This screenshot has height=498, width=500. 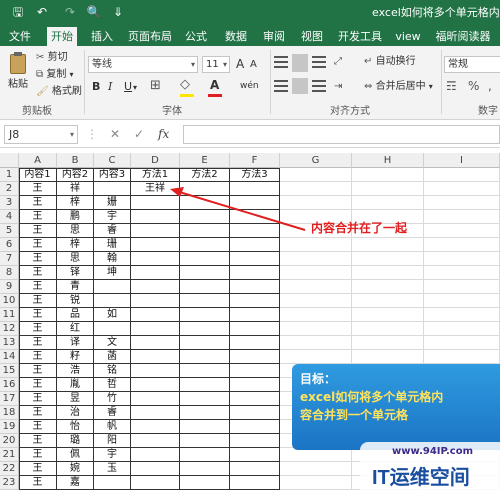 What do you see at coordinates (318, 379) in the screenshot?
I see `banner-line-1: 目标：` at bounding box center [318, 379].